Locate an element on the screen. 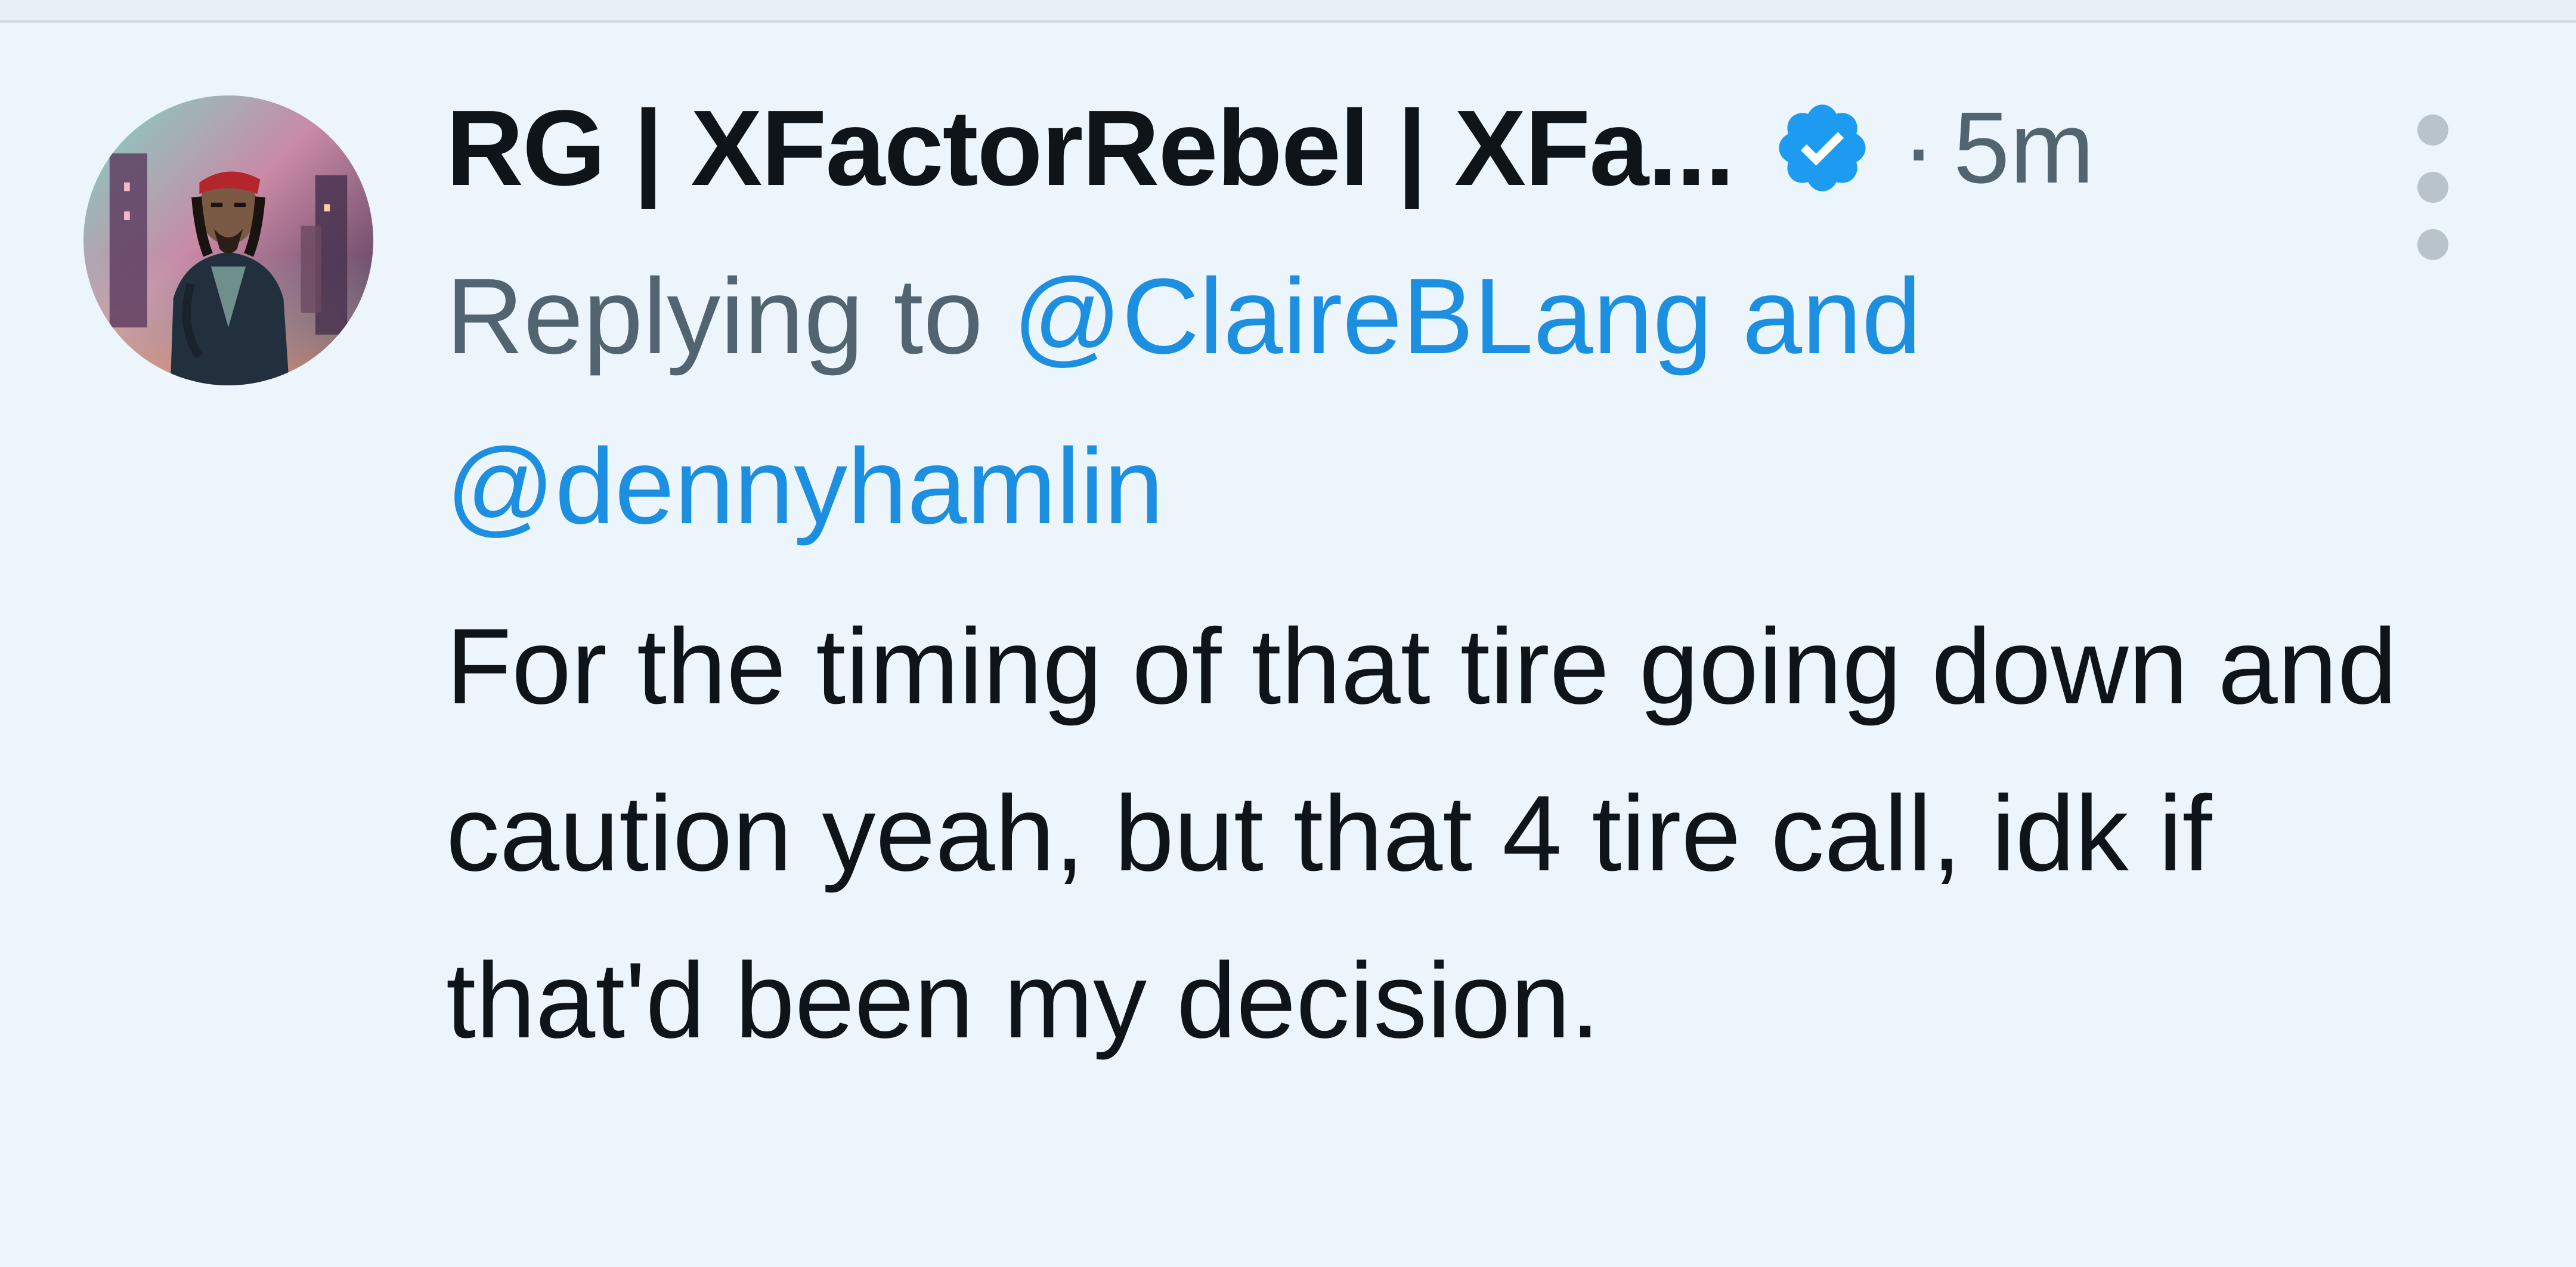  verified-badge-icon is located at coordinates (1823, 147).